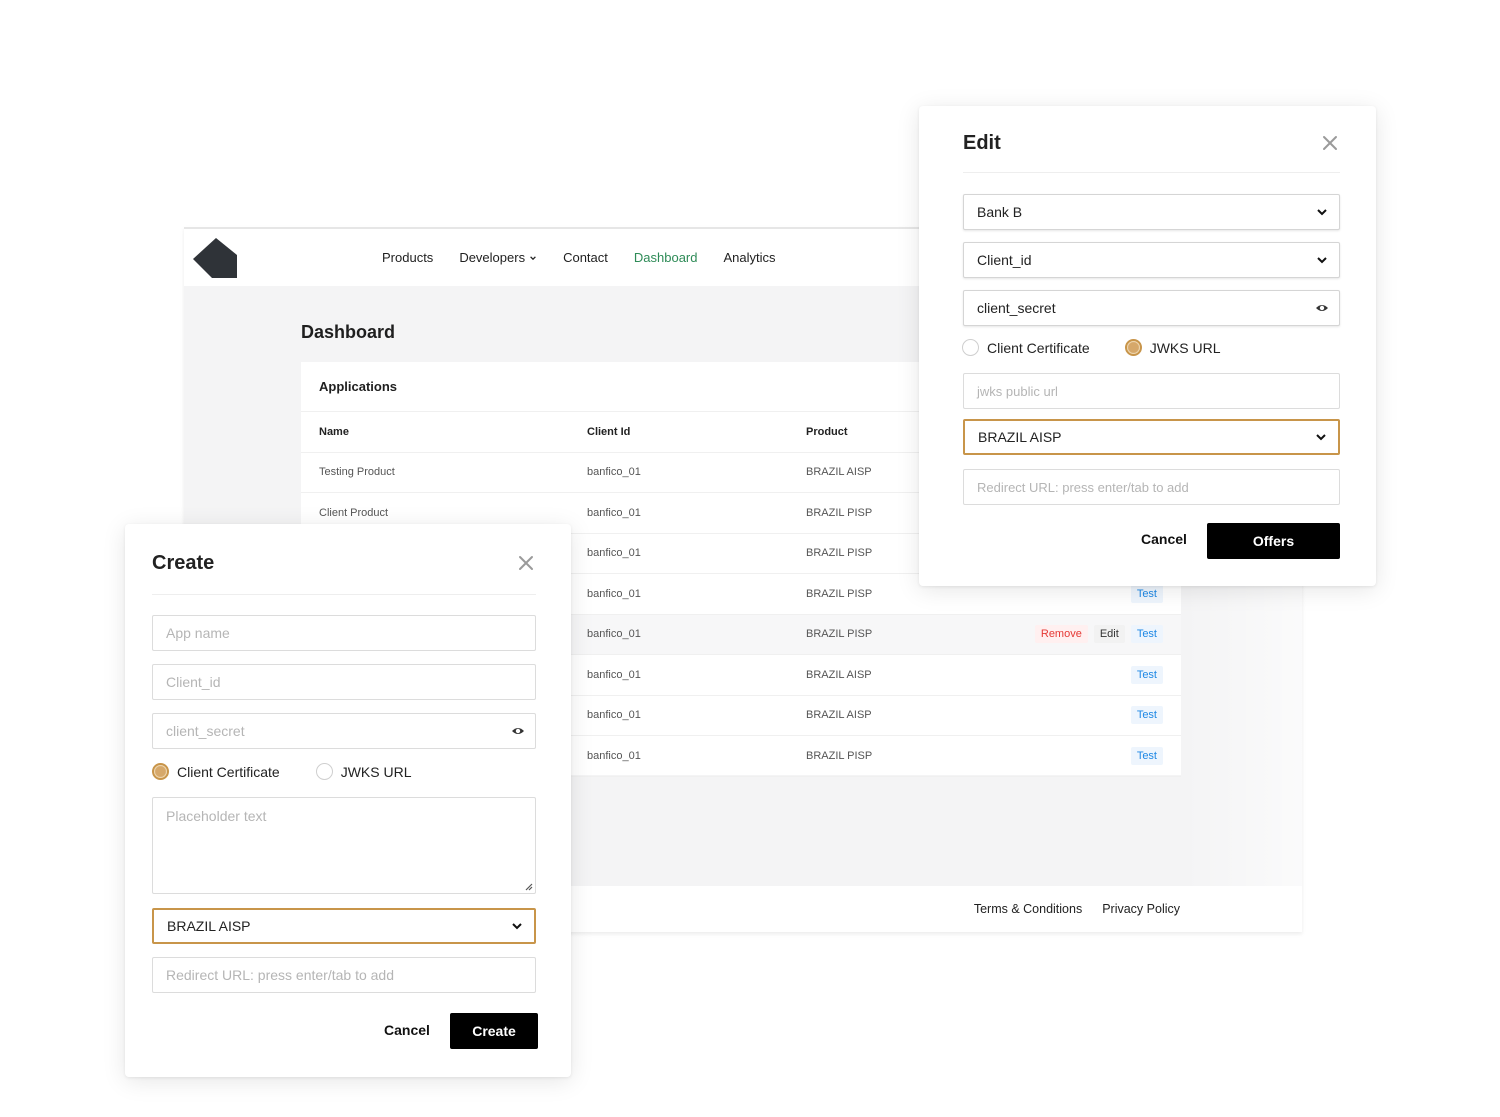 The height and width of the screenshot is (1117, 1500). Describe the element at coordinates (344, 845) in the screenshot. I see `certificate-textarea: Placeholder text` at that location.